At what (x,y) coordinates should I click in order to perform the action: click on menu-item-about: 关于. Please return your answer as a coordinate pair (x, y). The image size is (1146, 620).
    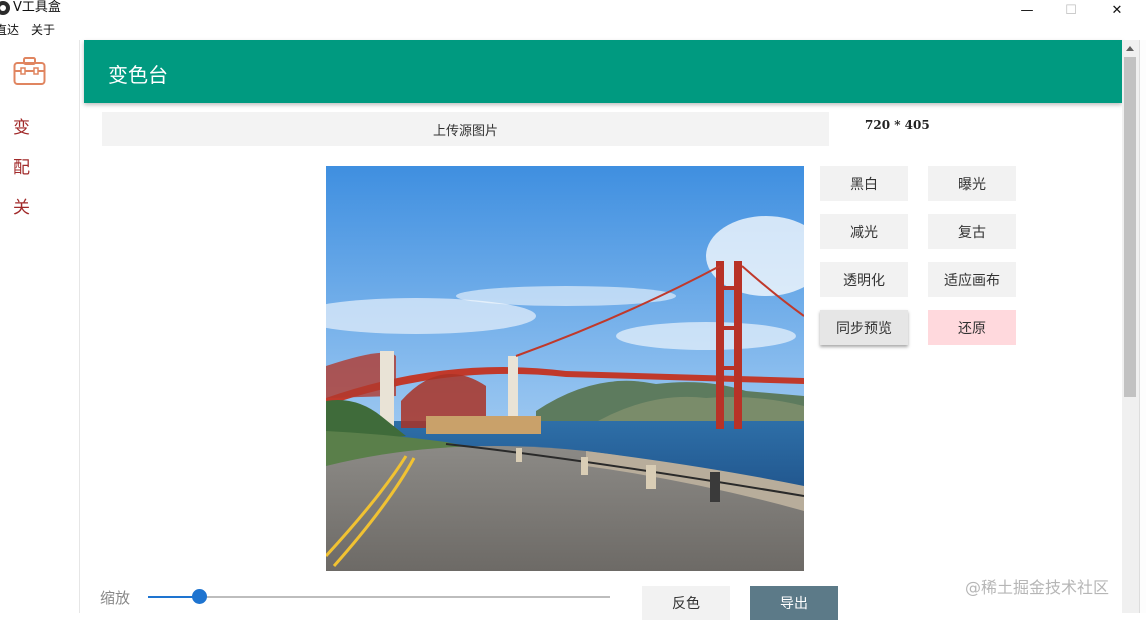
    Looking at the image, I should click on (43, 30).